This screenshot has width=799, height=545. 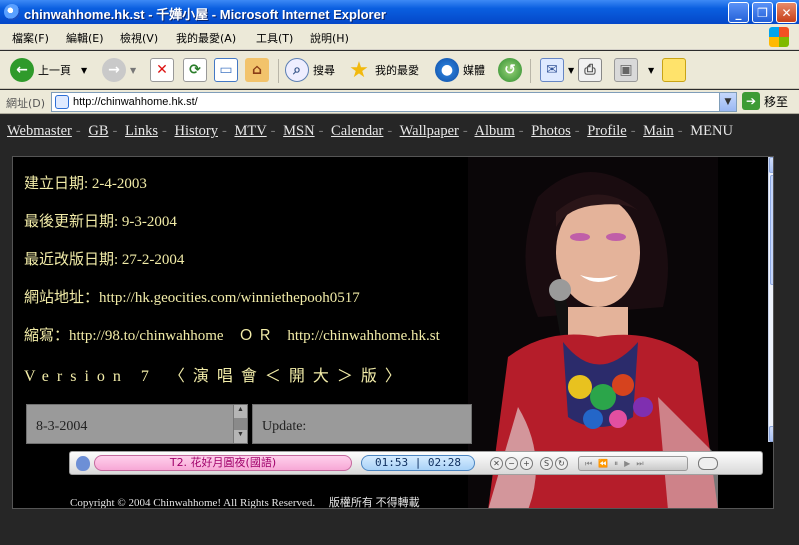 I want to click on history-button: ↺, so click(x=512, y=70).